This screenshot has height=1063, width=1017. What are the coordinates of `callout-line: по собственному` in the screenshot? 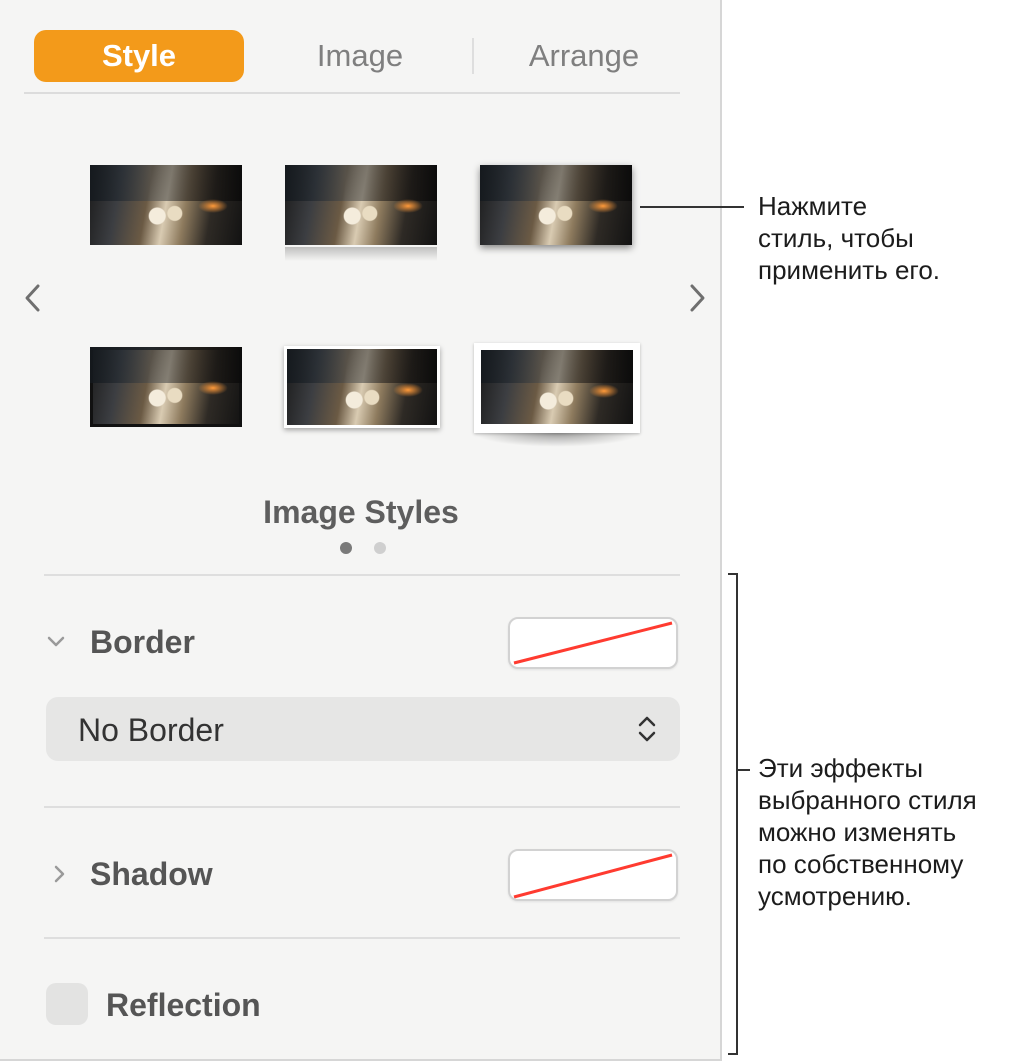 It's located at (861, 864).